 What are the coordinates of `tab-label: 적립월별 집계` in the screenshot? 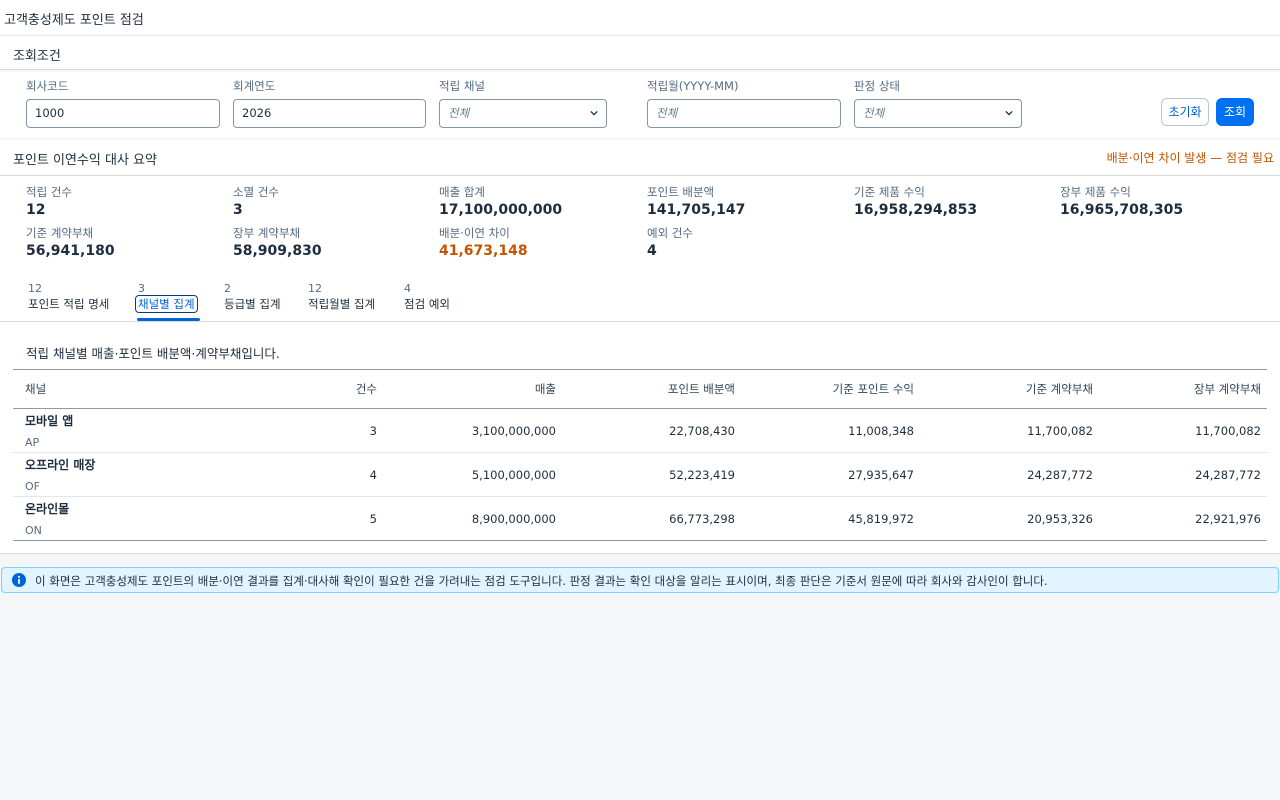 It's located at (342, 304).